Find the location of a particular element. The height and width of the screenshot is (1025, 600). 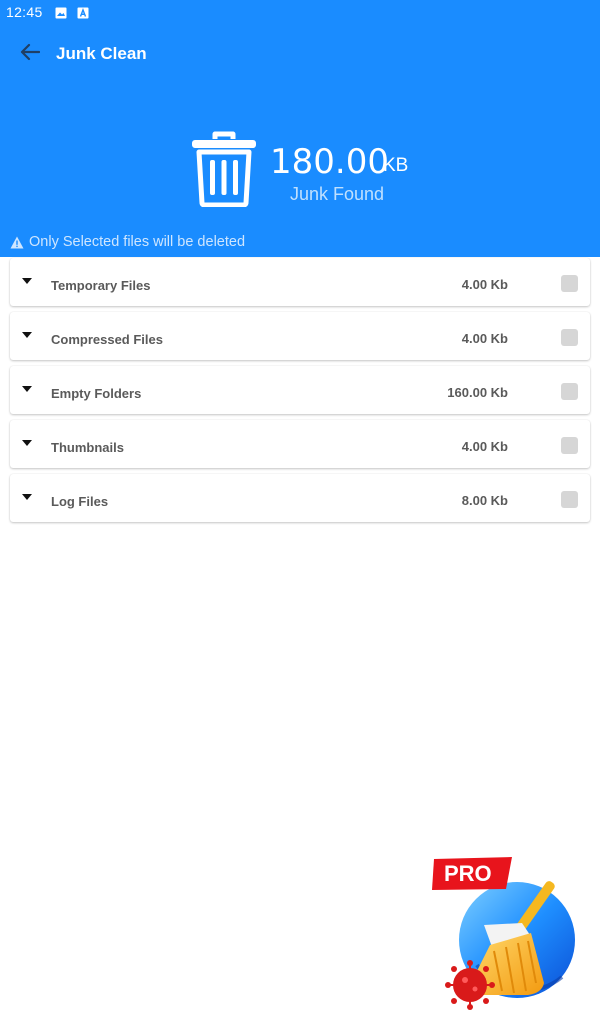

item-name: Log Files is located at coordinates (80, 501).